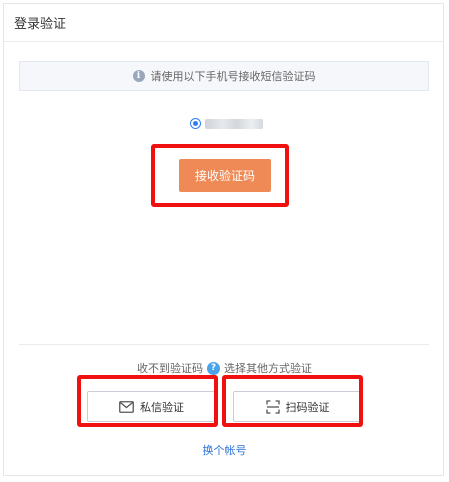 The width and height of the screenshot is (449, 482). What do you see at coordinates (213, 368) in the screenshot?
I see `help-icon: ?` at bounding box center [213, 368].